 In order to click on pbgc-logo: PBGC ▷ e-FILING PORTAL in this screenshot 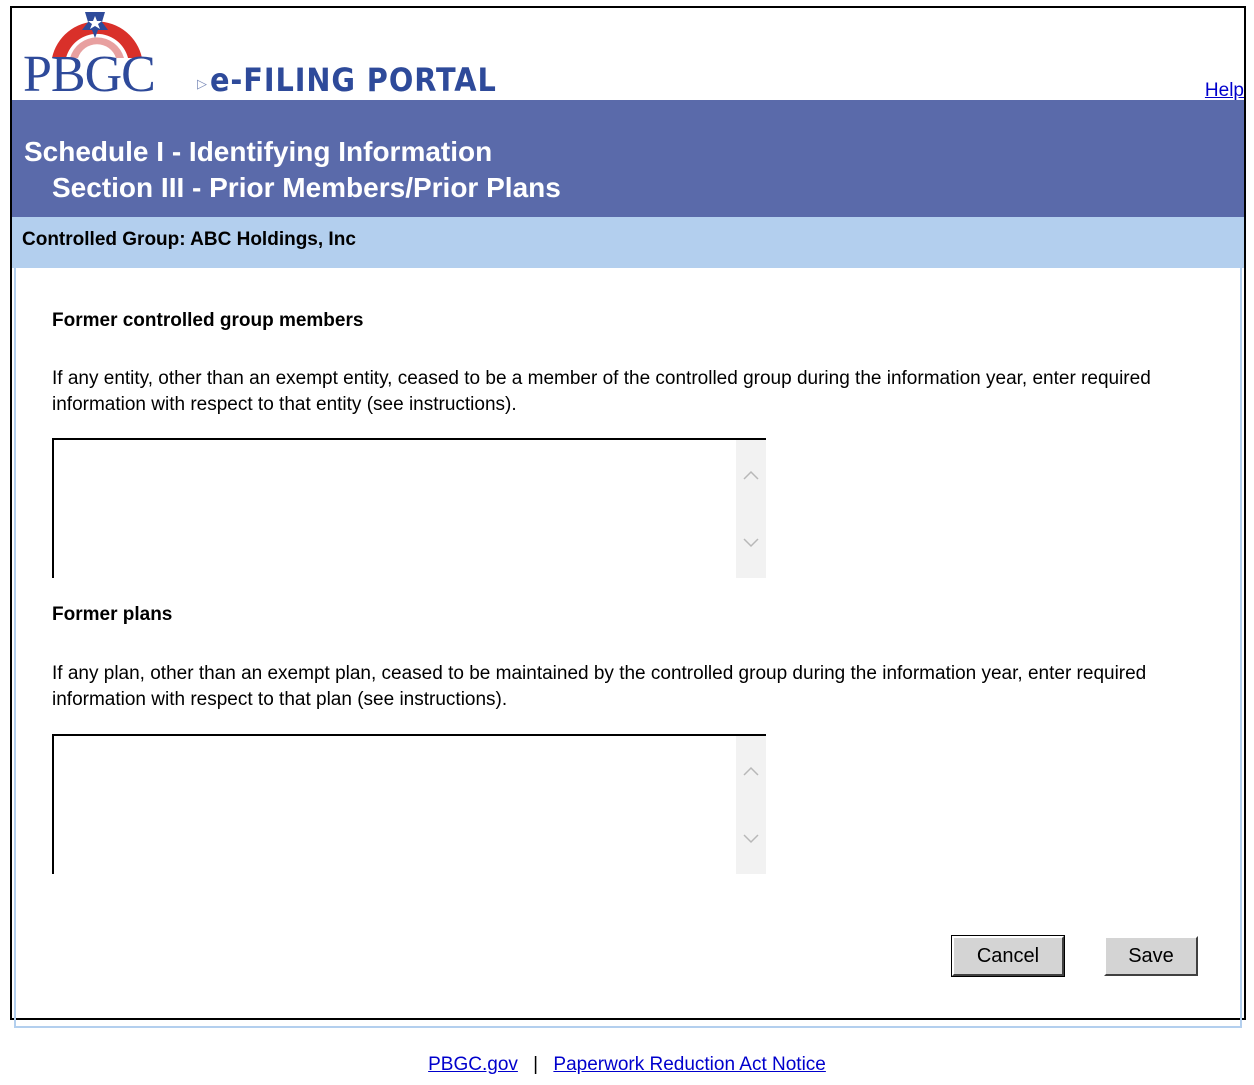, I will do `click(282, 55)`.